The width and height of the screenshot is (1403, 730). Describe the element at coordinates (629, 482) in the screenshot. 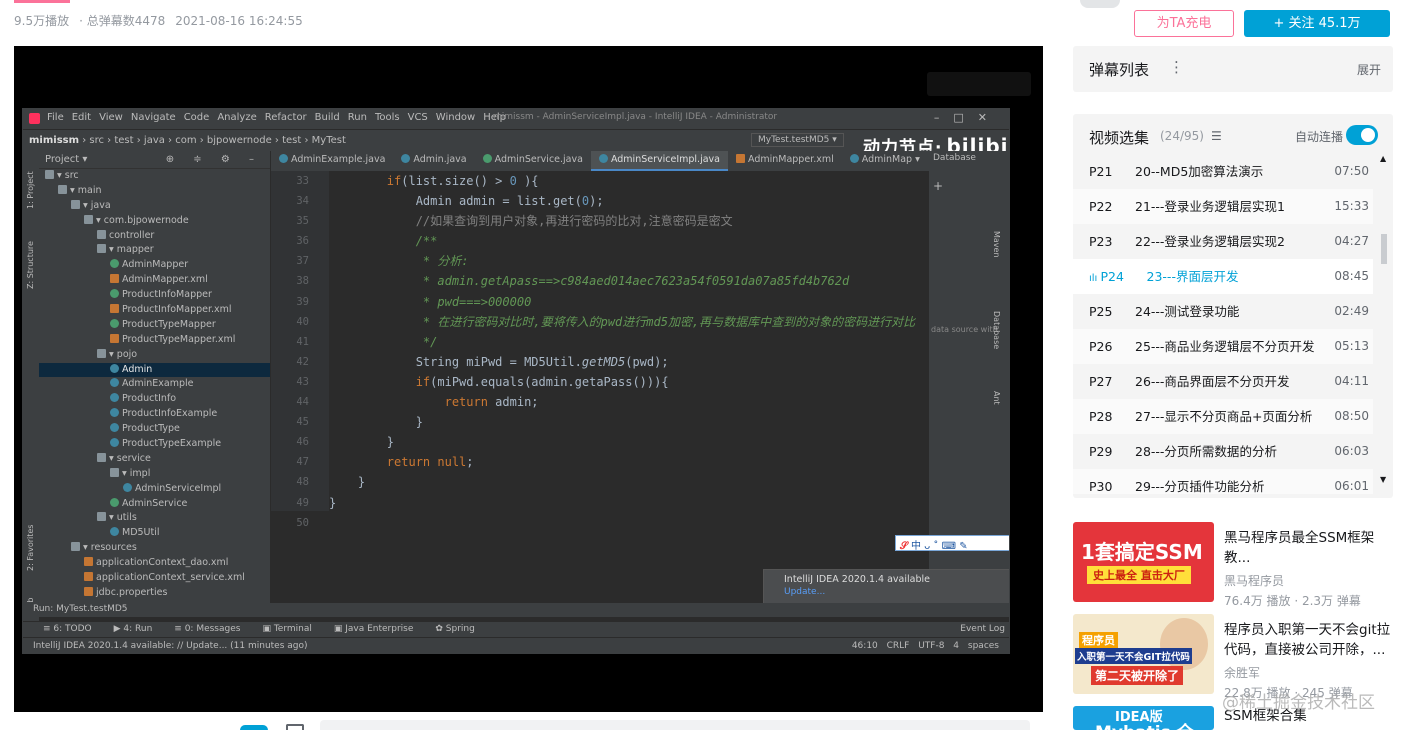

I see `code-line: }` at that location.